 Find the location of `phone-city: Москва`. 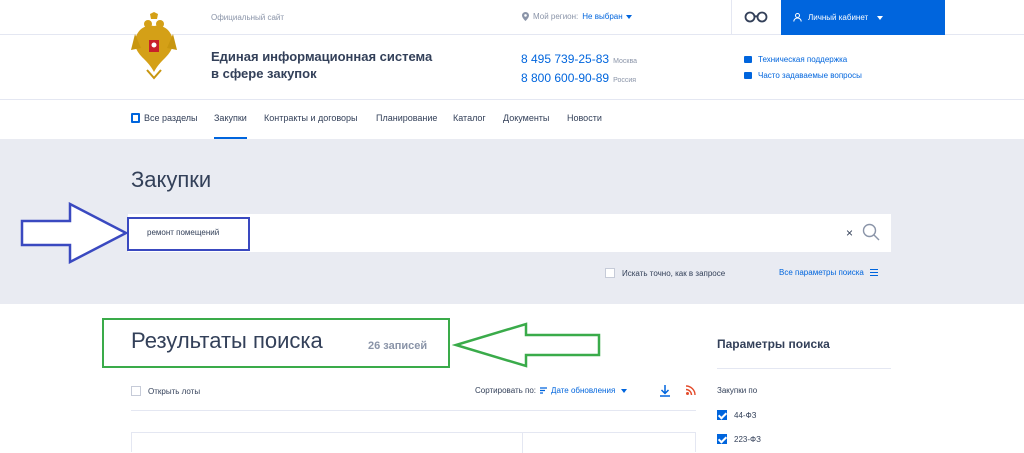

phone-city: Москва is located at coordinates (625, 61).